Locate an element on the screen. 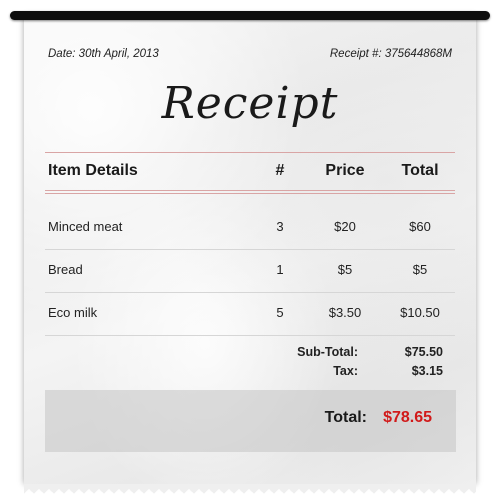 The height and width of the screenshot is (504, 500). column-header-price: Price is located at coordinates (345, 170).